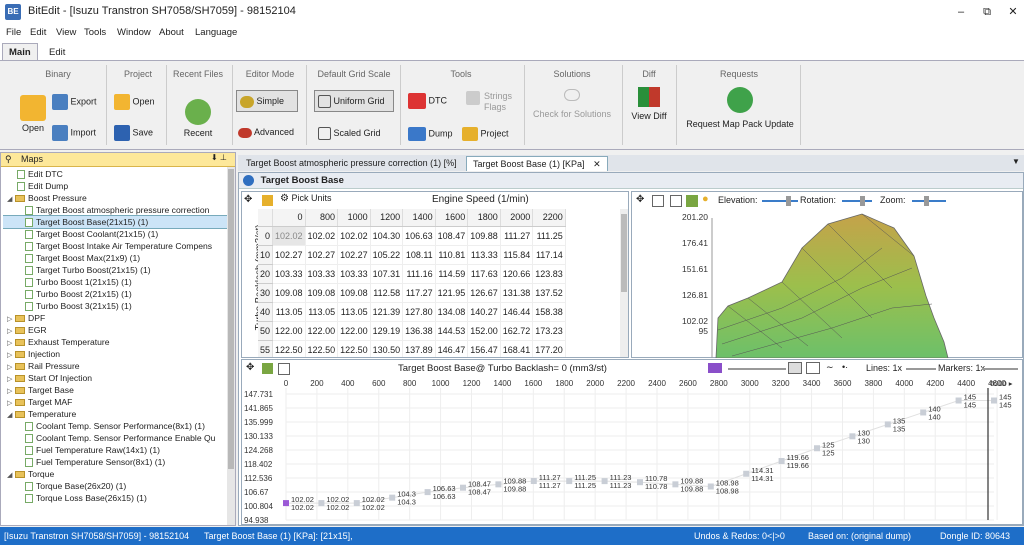  Describe the element at coordinates (795, 368) in the screenshot. I see `grid-toggle-icon` at that location.